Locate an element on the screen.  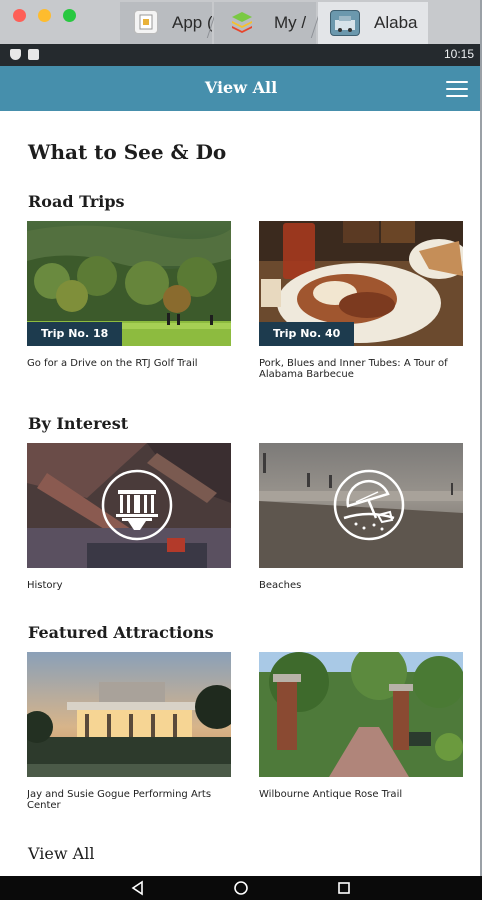
tab-app-store: App ( is located at coordinates (166, 23).